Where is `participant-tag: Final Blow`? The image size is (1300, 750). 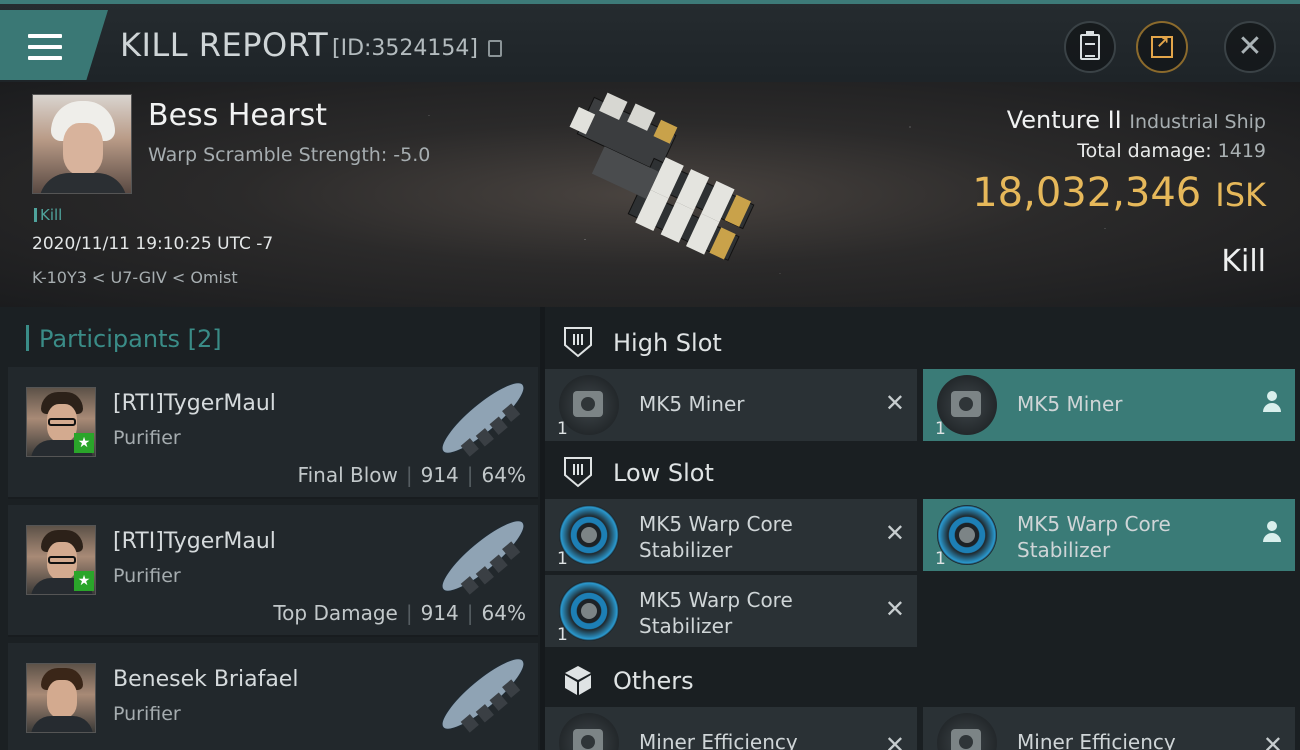
participant-tag: Final Blow is located at coordinates (347, 475).